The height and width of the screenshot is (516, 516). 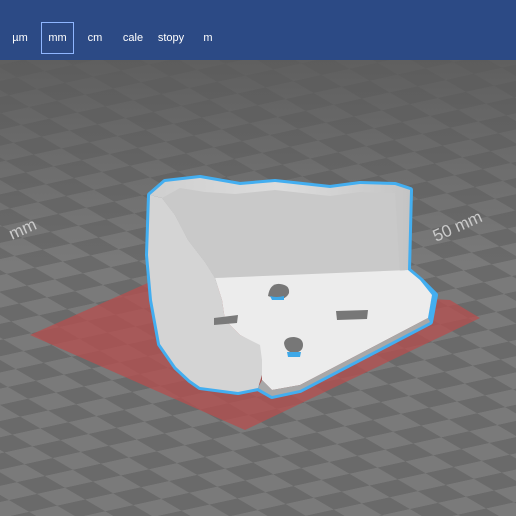 I want to click on mounting-slot, so click(x=352, y=315).